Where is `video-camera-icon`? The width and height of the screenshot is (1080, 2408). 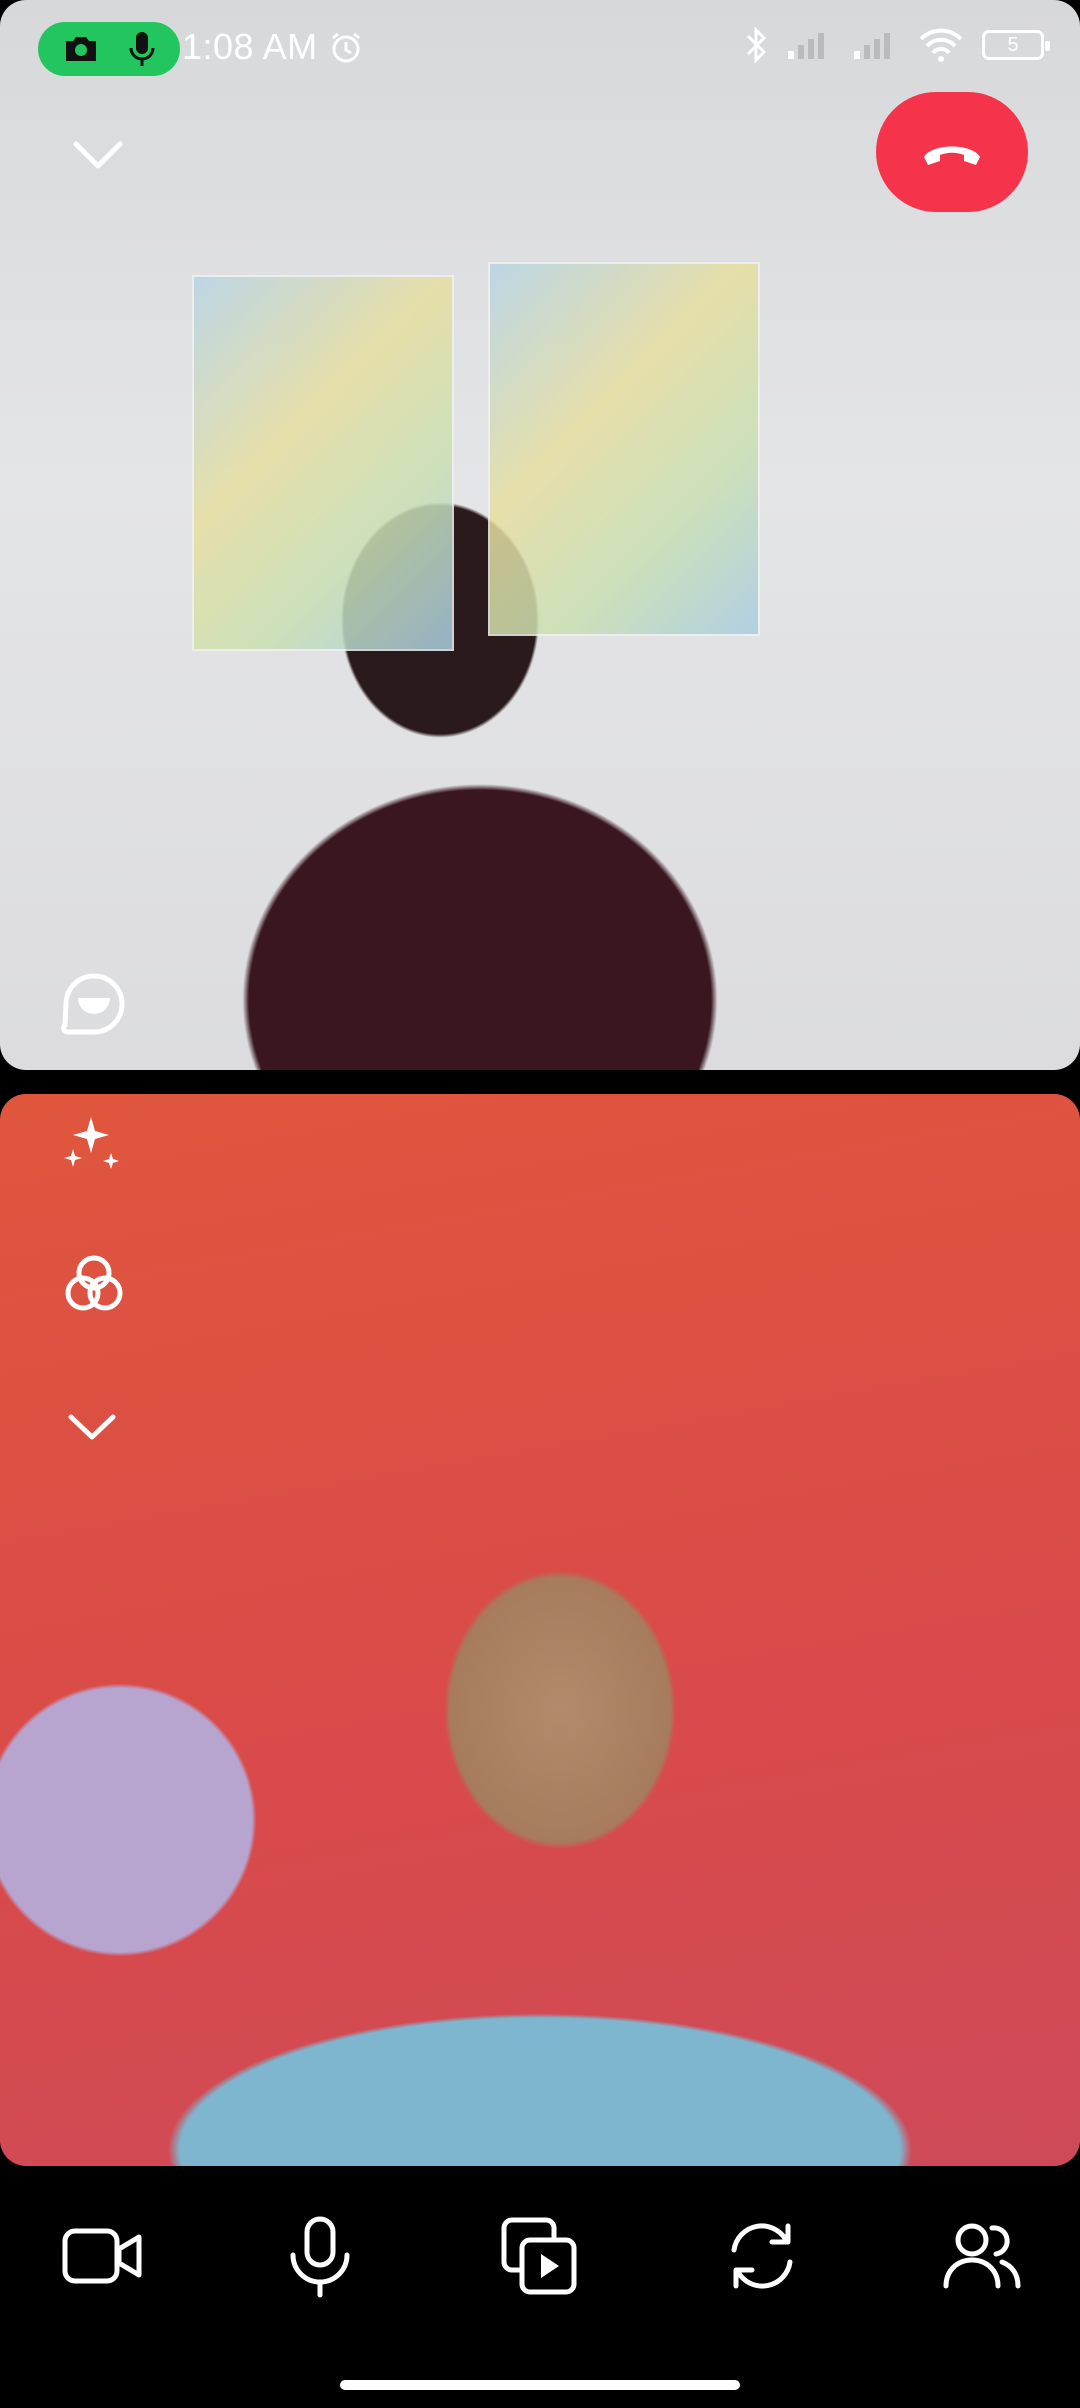 video-camera-icon is located at coordinates (102, 2256).